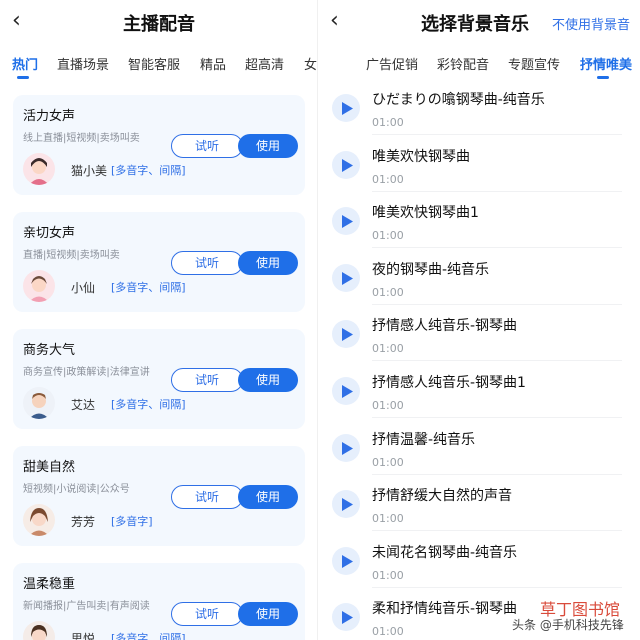  What do you see at coordinates (159, 262) in the screenshot?
I see `voice-card: 亲切女声 直播|短视频|卖场叫卖 小仙 [多音字、间隔] 试听 使用` at bounding box center [159, 262].